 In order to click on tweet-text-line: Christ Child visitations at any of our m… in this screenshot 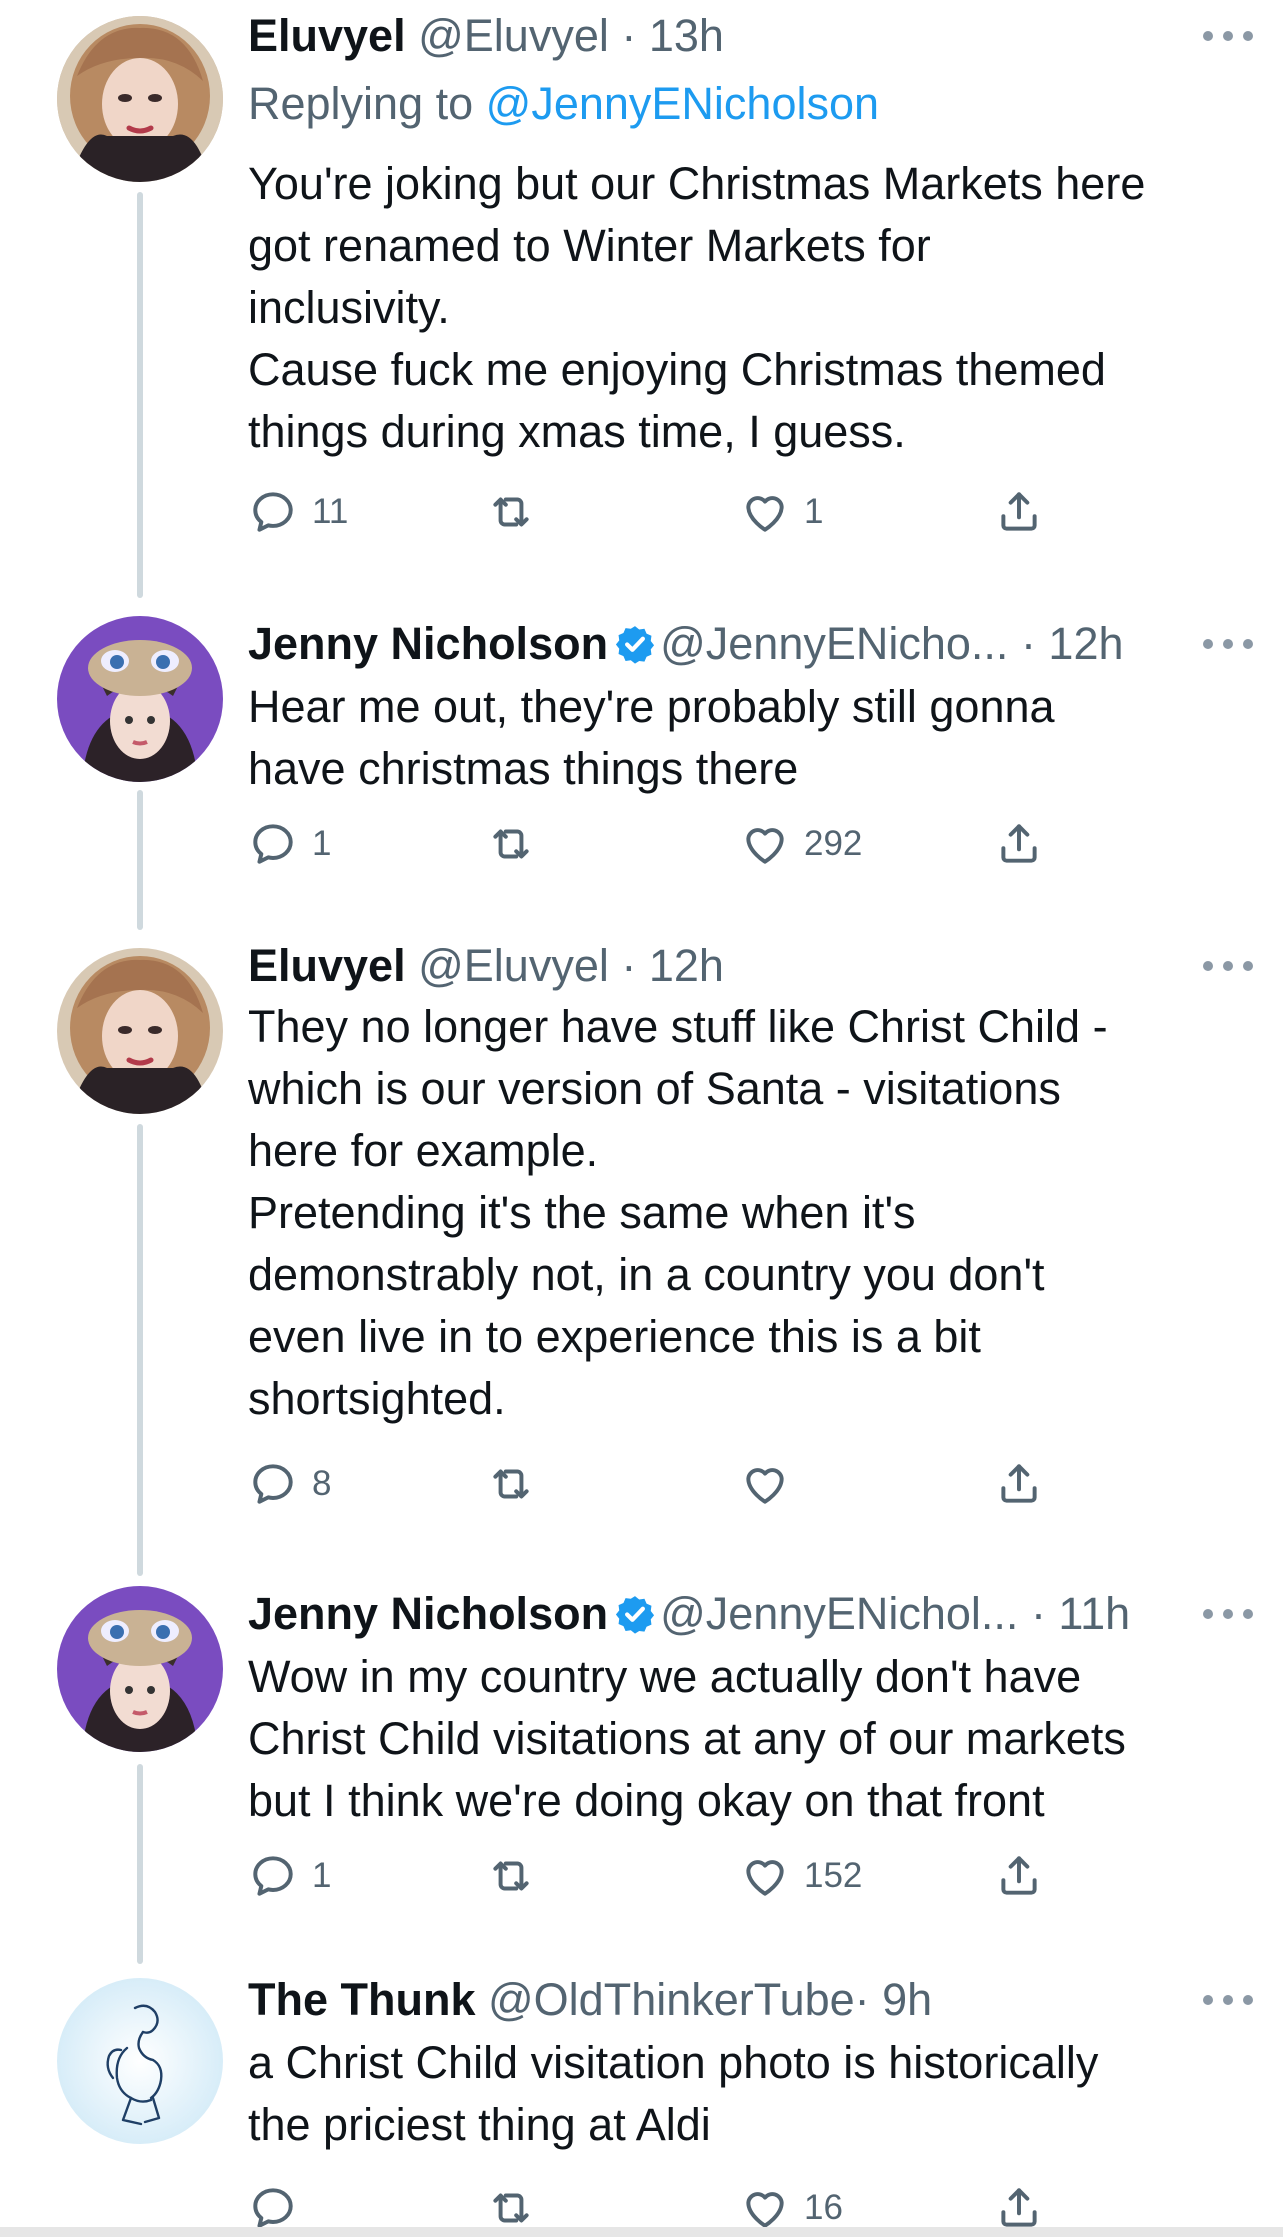, I will do `click(687, 1738)`.